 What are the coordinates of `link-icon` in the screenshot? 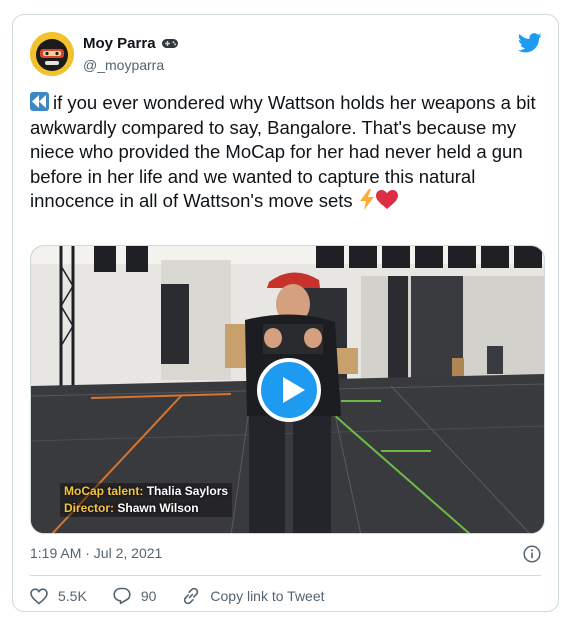 It's located at (191, 596).